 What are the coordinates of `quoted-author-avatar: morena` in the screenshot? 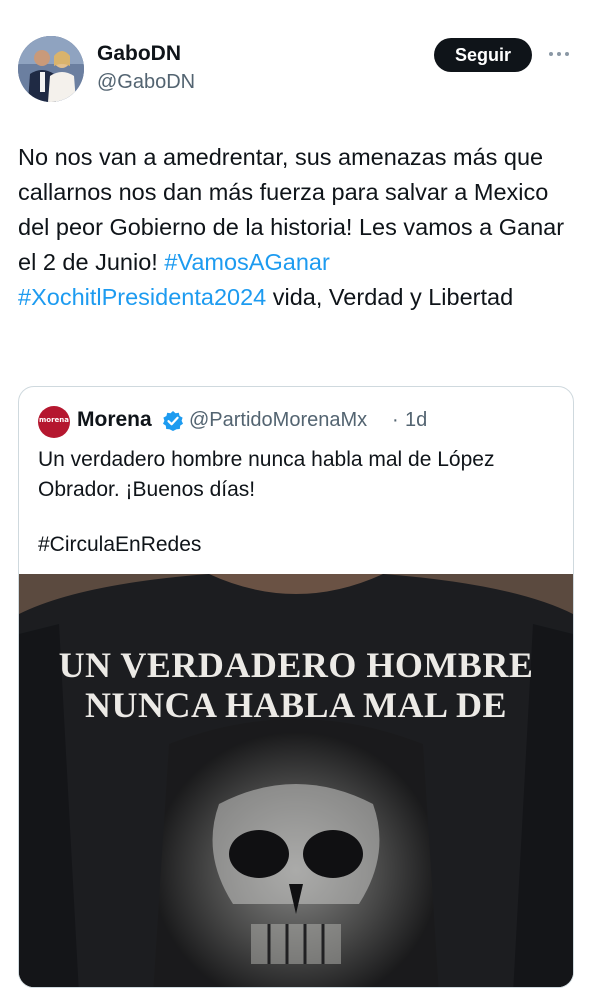 It's located at (54, 422).